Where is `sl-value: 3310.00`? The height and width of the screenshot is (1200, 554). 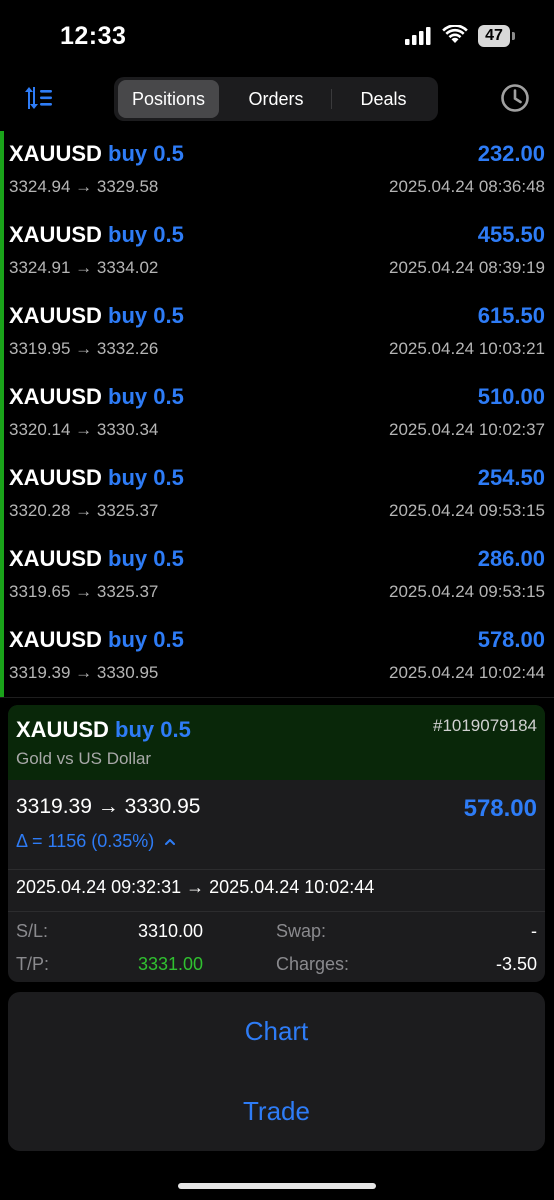
sl-value: 3310.00 is located at coordinates (171, 931).